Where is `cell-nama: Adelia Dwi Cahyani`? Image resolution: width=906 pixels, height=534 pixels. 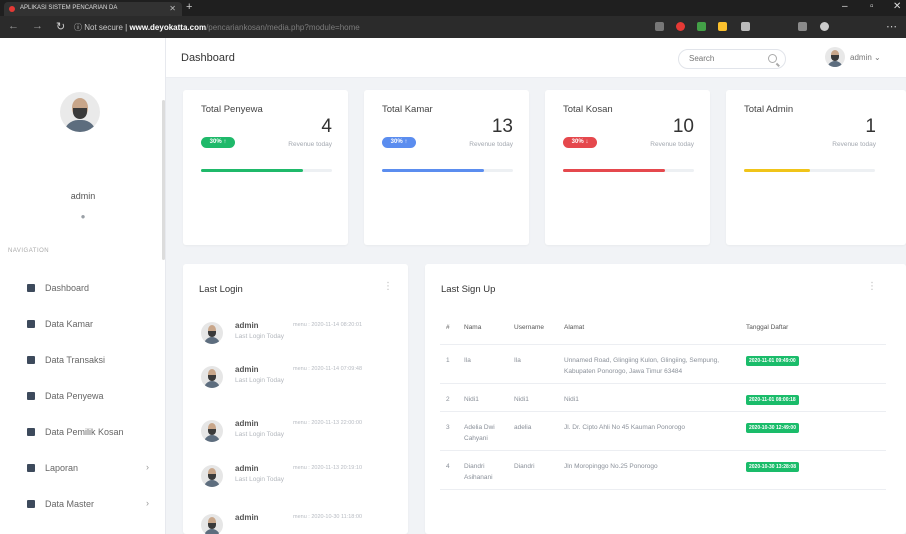
cell-nama: Adelia Dwi Cahyani is located at coordinates (487, 431).